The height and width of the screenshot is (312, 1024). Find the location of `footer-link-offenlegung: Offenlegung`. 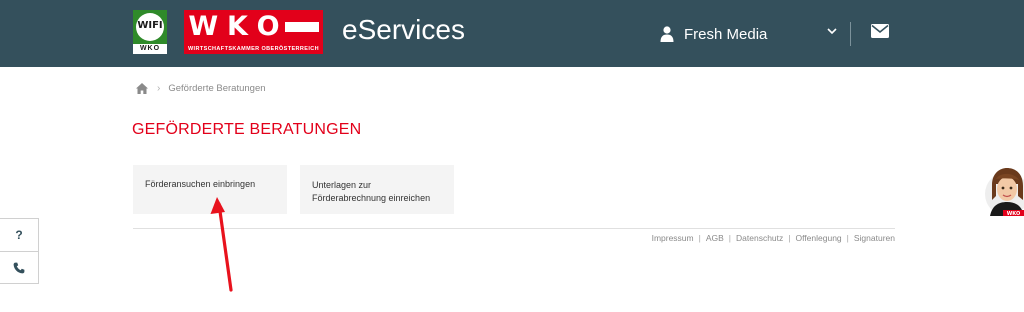

footer-link-offenlegung: Offenlegung is located at coordinates (818, 238).